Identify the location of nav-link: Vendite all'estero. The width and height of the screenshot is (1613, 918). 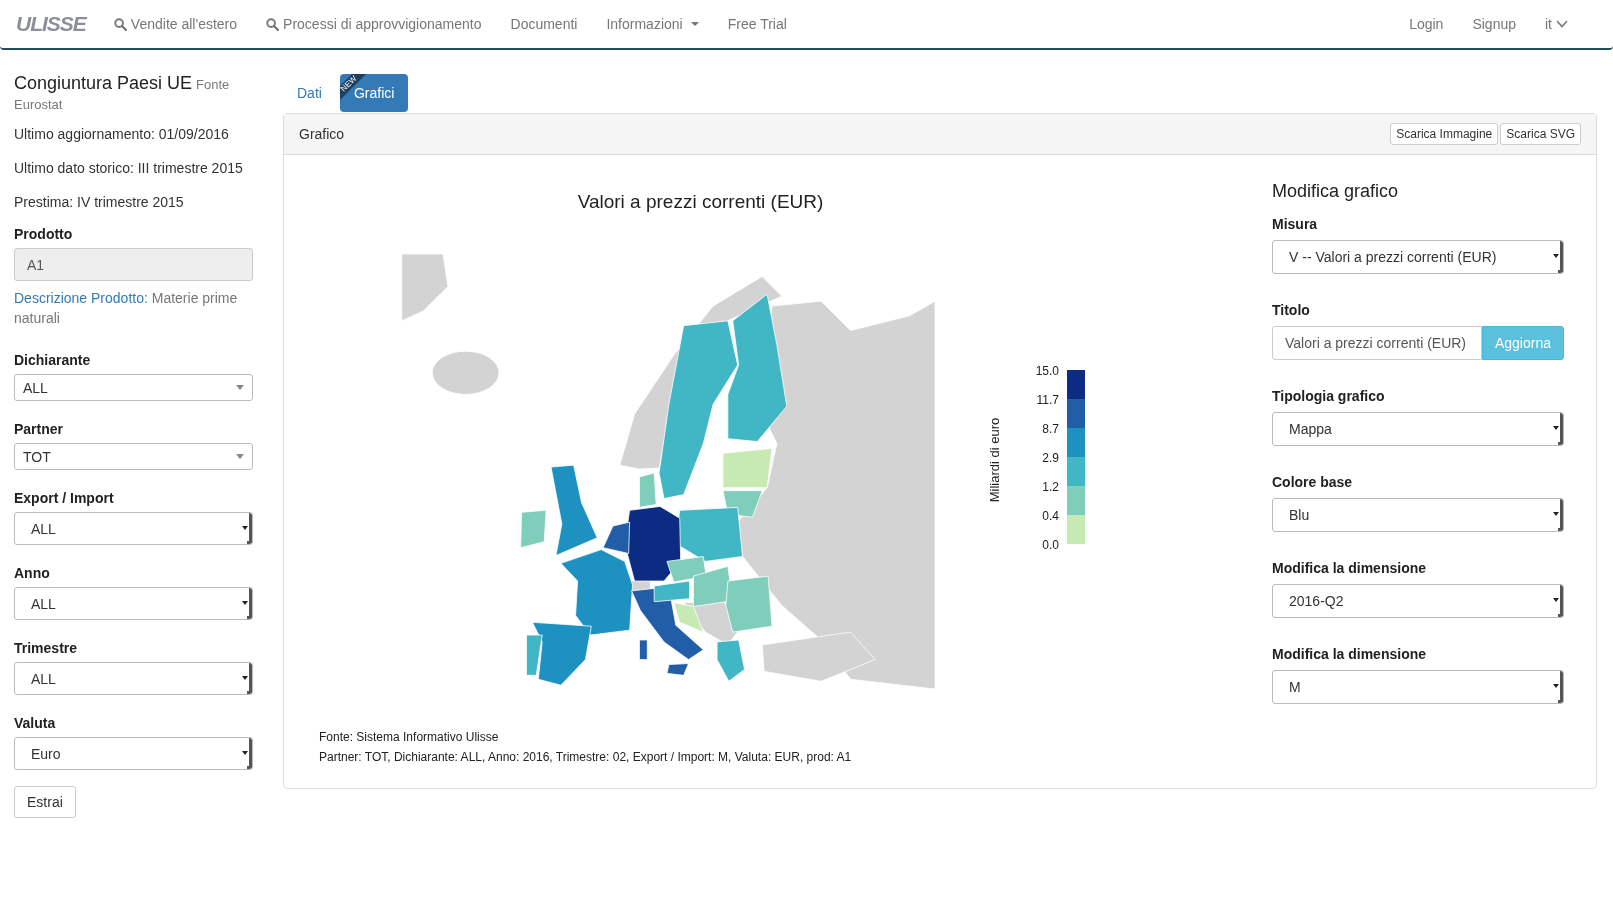
(175, 24).